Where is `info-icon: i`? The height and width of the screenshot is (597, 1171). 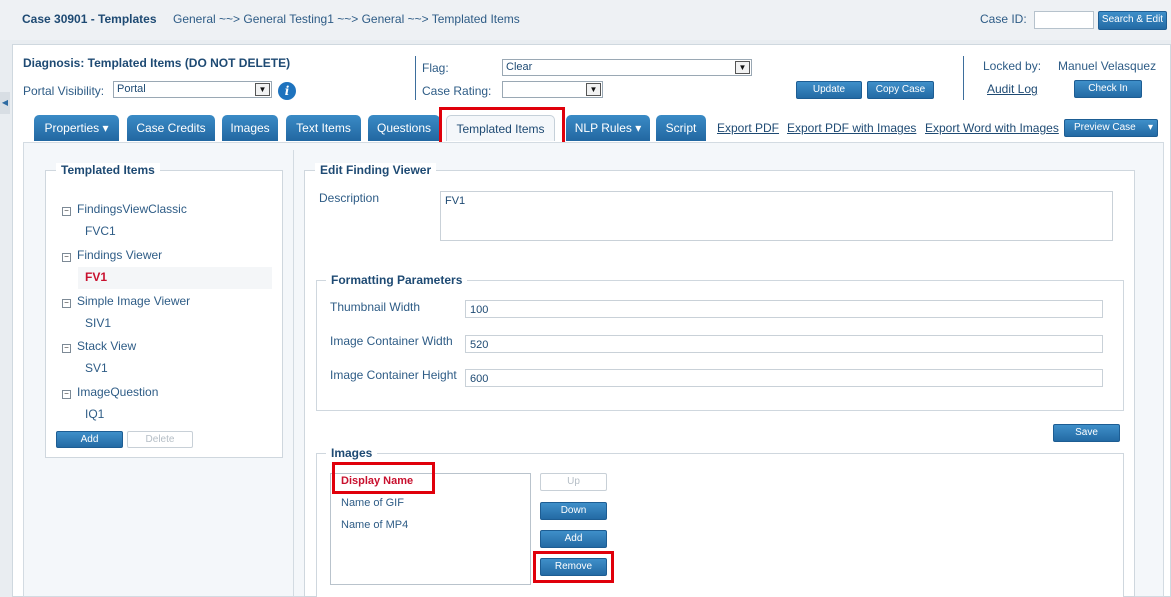 info-icon: i is located at coordinates (287, 91).